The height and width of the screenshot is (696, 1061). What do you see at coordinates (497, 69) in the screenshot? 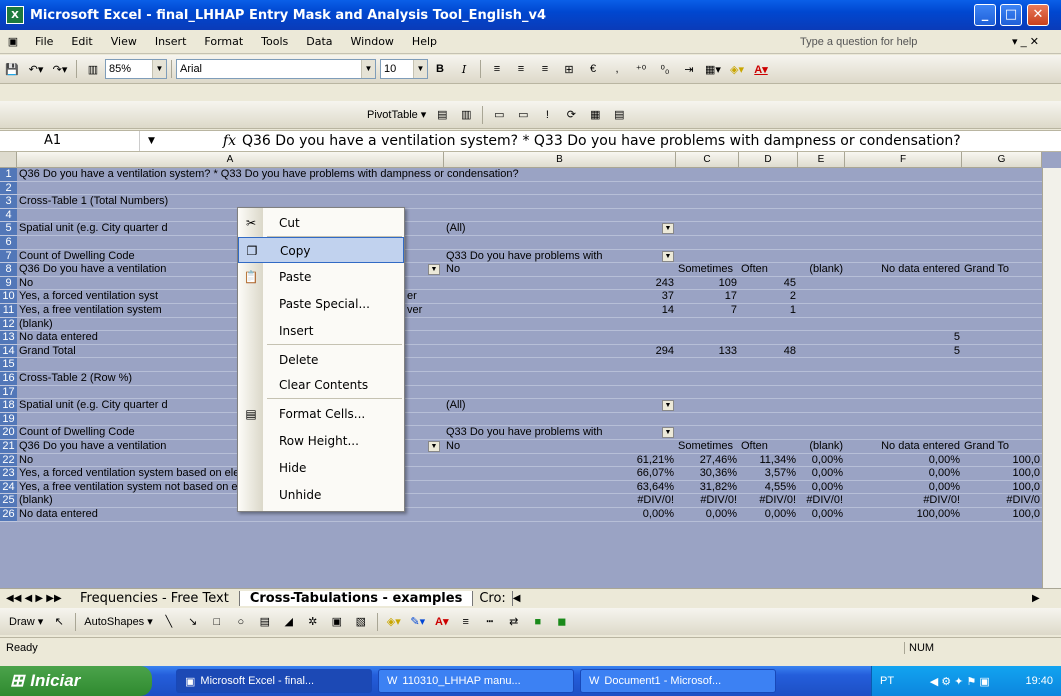
I see `align-left-icon: ≡` at bounding box center [497, 69].